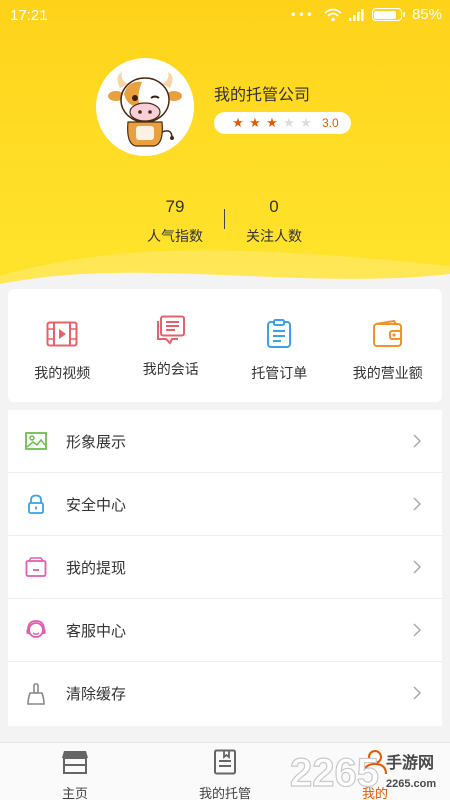  What do you see at coordinates (279, 374) in the screenshot?
I see `quick-action-orders-label: 托管订单` at bounding box center [279, 374].